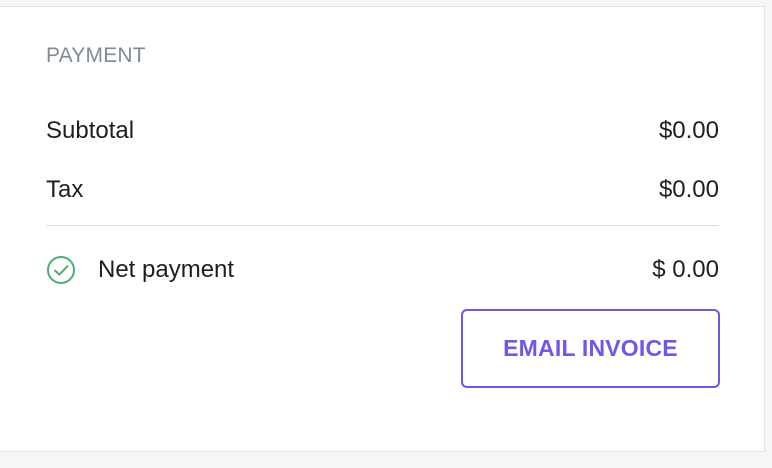  What do you see at coordinates (382, 131) in the screenshot?
I see `subtotal-row: Subtotal $0.00` at bounding box center [382, 131].